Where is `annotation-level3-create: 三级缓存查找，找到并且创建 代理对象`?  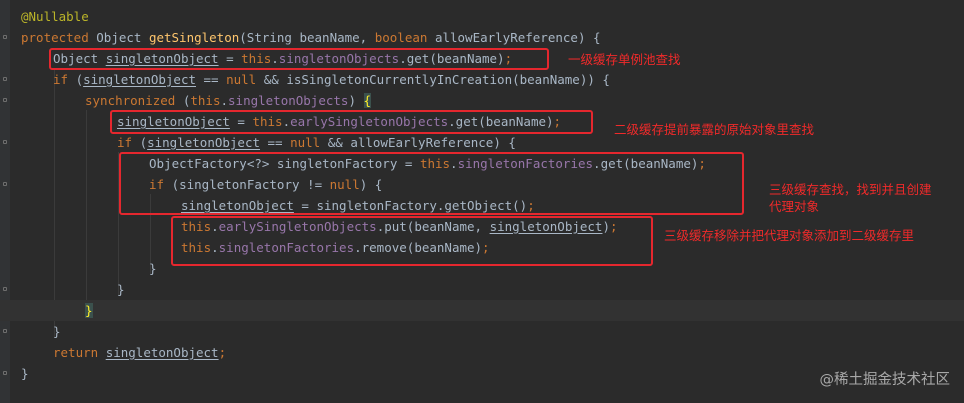
annotation-level3-create: 三级缓存查找，找到并且创建 代理对象 is located at coordinates (850, 198).